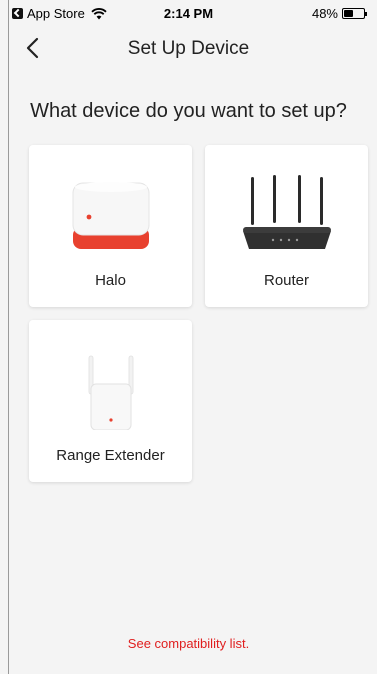 Image resolution: width=377 pixels, height=674 pixels. What do you see at coordinates (286, 280) in the screenshot?
I see `device-label: Router` at bounding box center [286, 280].